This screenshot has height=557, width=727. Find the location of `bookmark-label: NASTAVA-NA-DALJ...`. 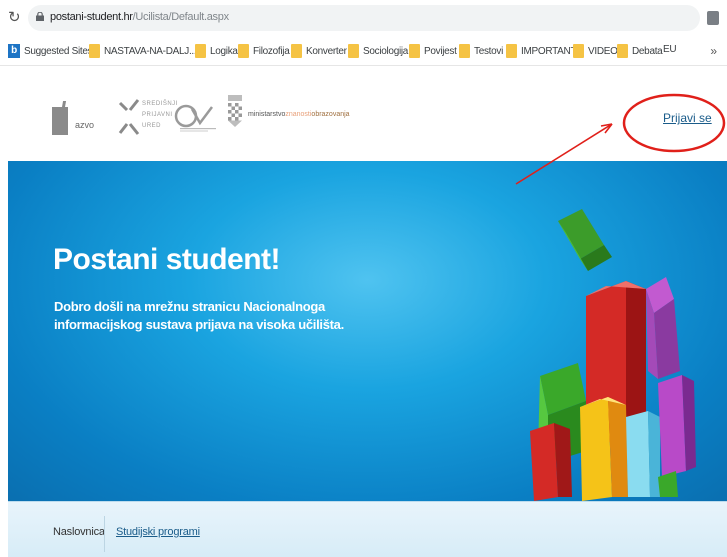

bookmark-label: NASTAVA-NA-DALJ... is located at coordinates (150, 51).